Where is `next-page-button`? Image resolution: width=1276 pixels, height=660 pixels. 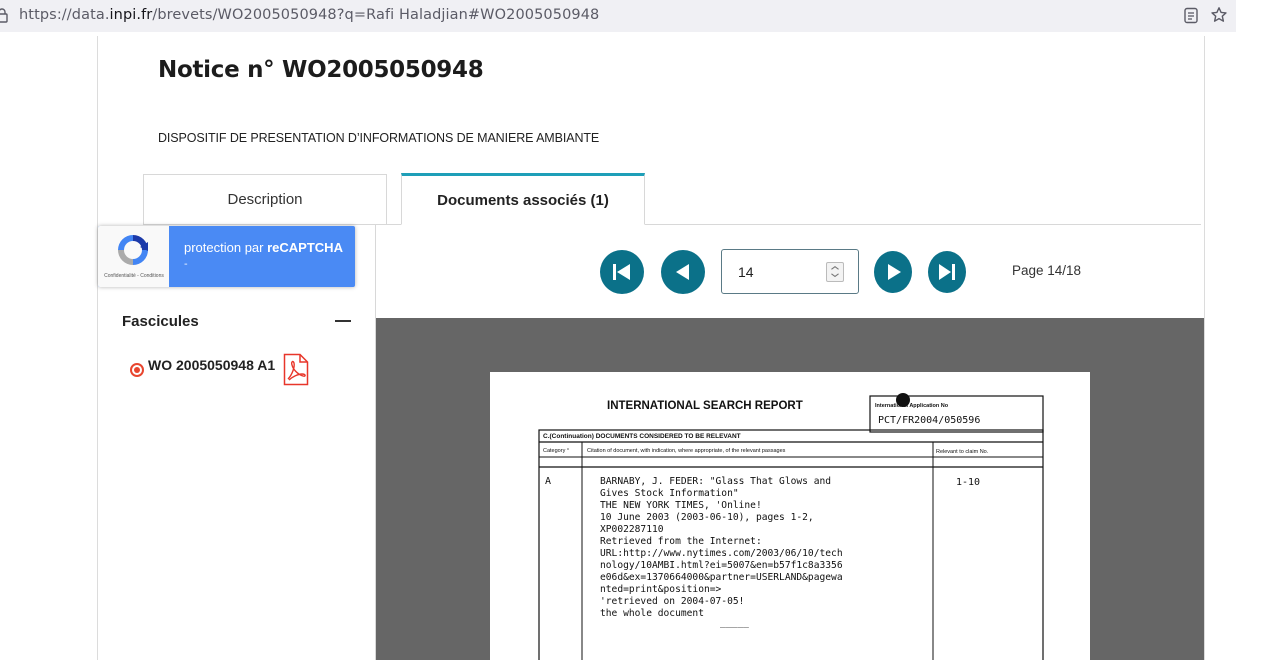
next-page-button is located at coordinates (893, 272).